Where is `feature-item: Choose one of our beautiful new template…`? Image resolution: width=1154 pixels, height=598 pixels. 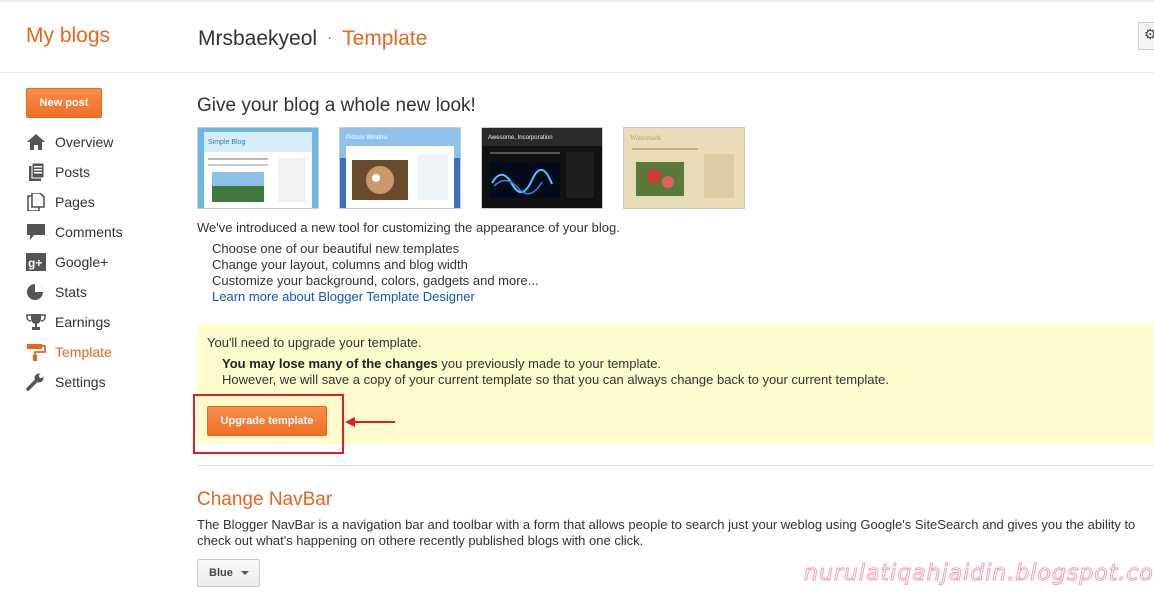
feature-item: Choose one of our beautiful new template… is located at coordinates (336, 248).